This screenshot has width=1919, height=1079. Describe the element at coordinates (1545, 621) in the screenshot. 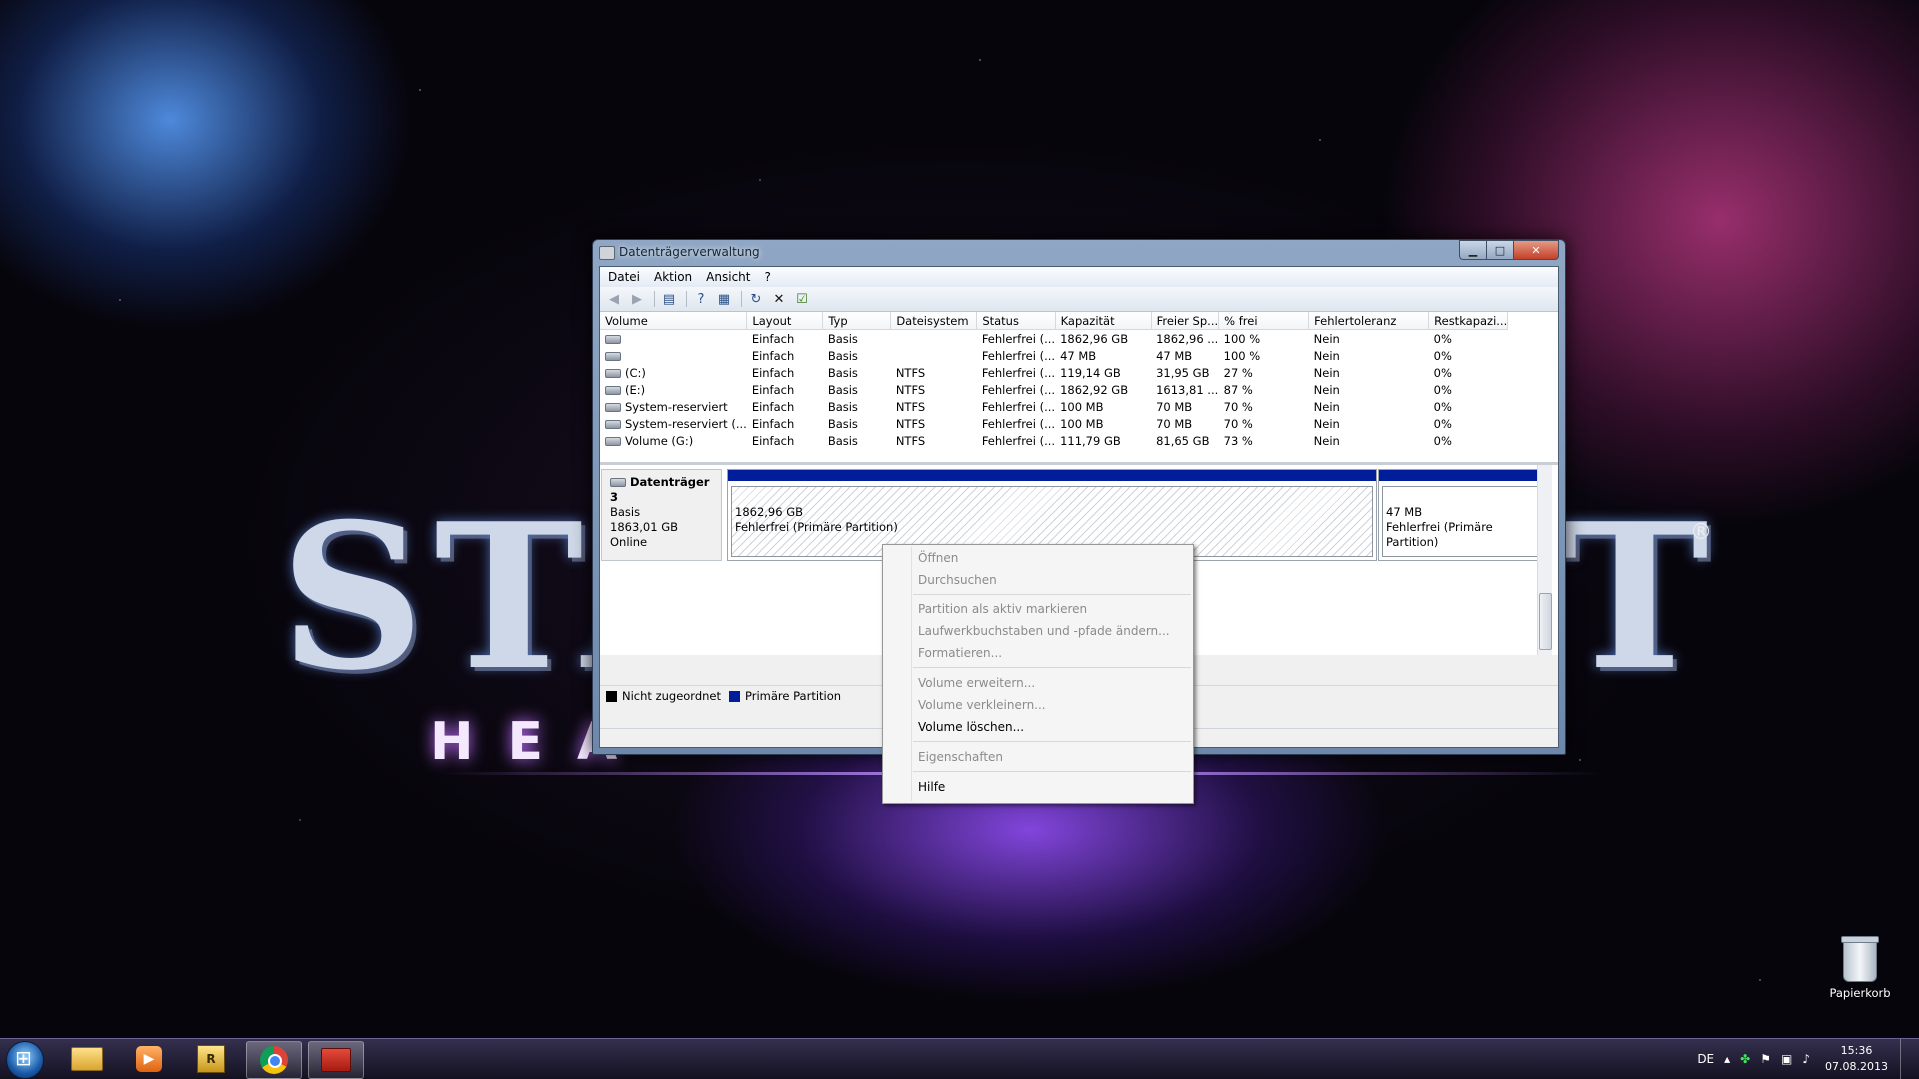

I see `scroll-thumb` at that location.